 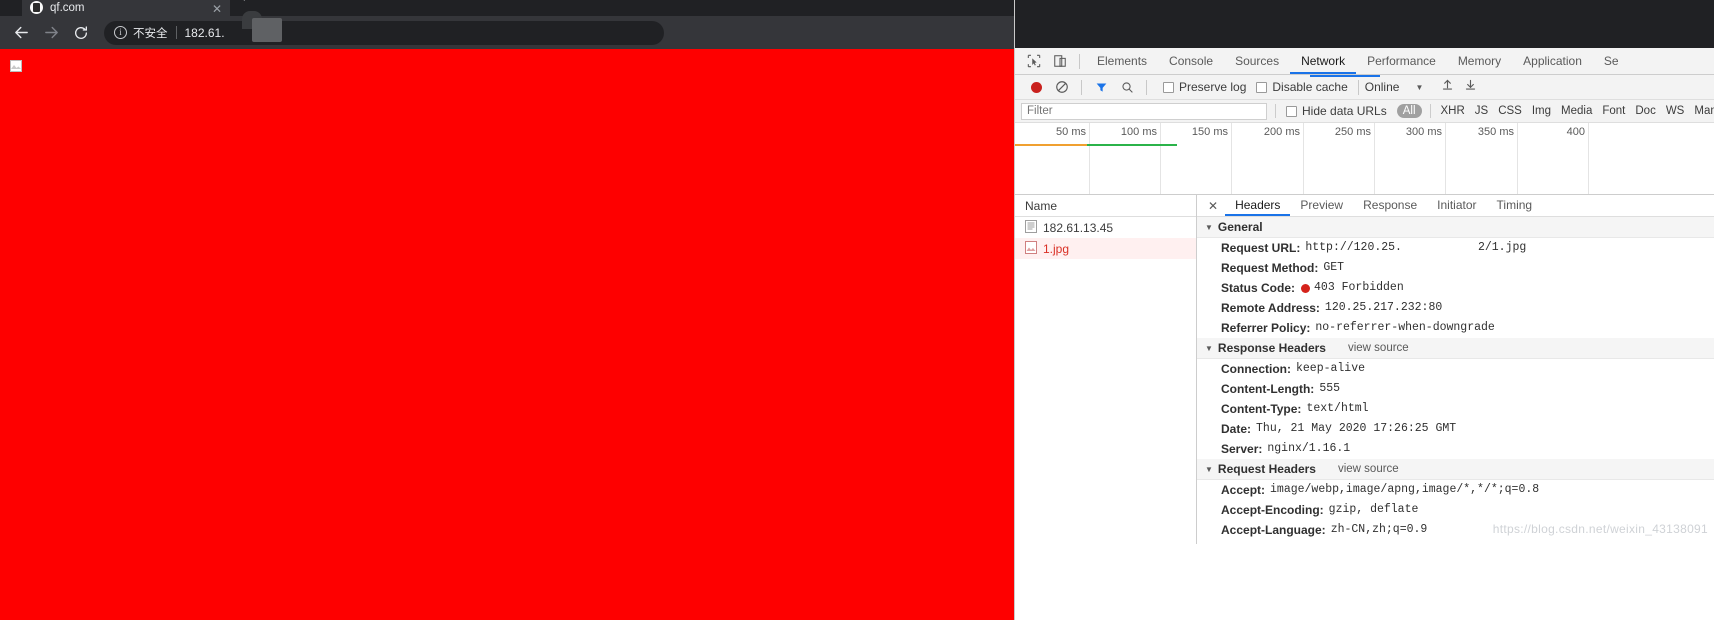 What do you see at coordinates (1455, 510) in the screenshot?
I see `header-row: Accept-Encoding: gzip, deflate` at bounding box center [1455, 510].